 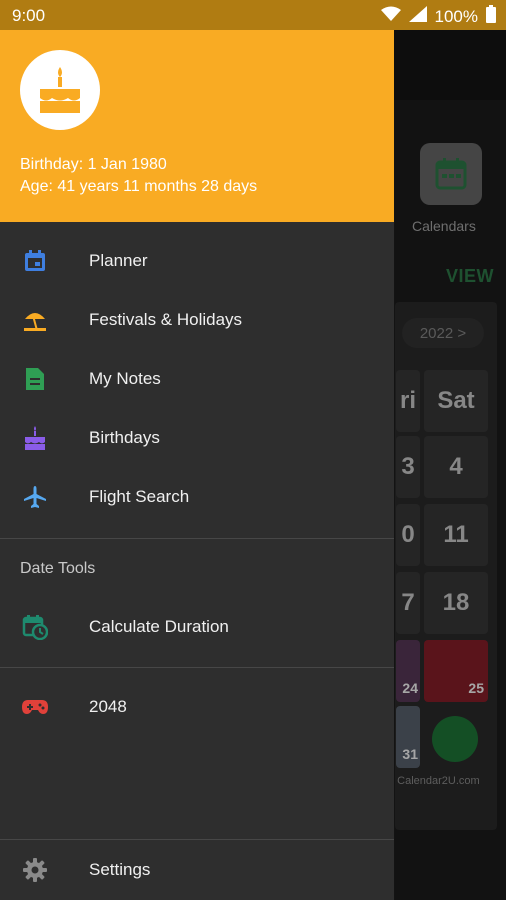 I want to click on menu-item-label: Festivals & Holidays, so click(x=166, y=319).